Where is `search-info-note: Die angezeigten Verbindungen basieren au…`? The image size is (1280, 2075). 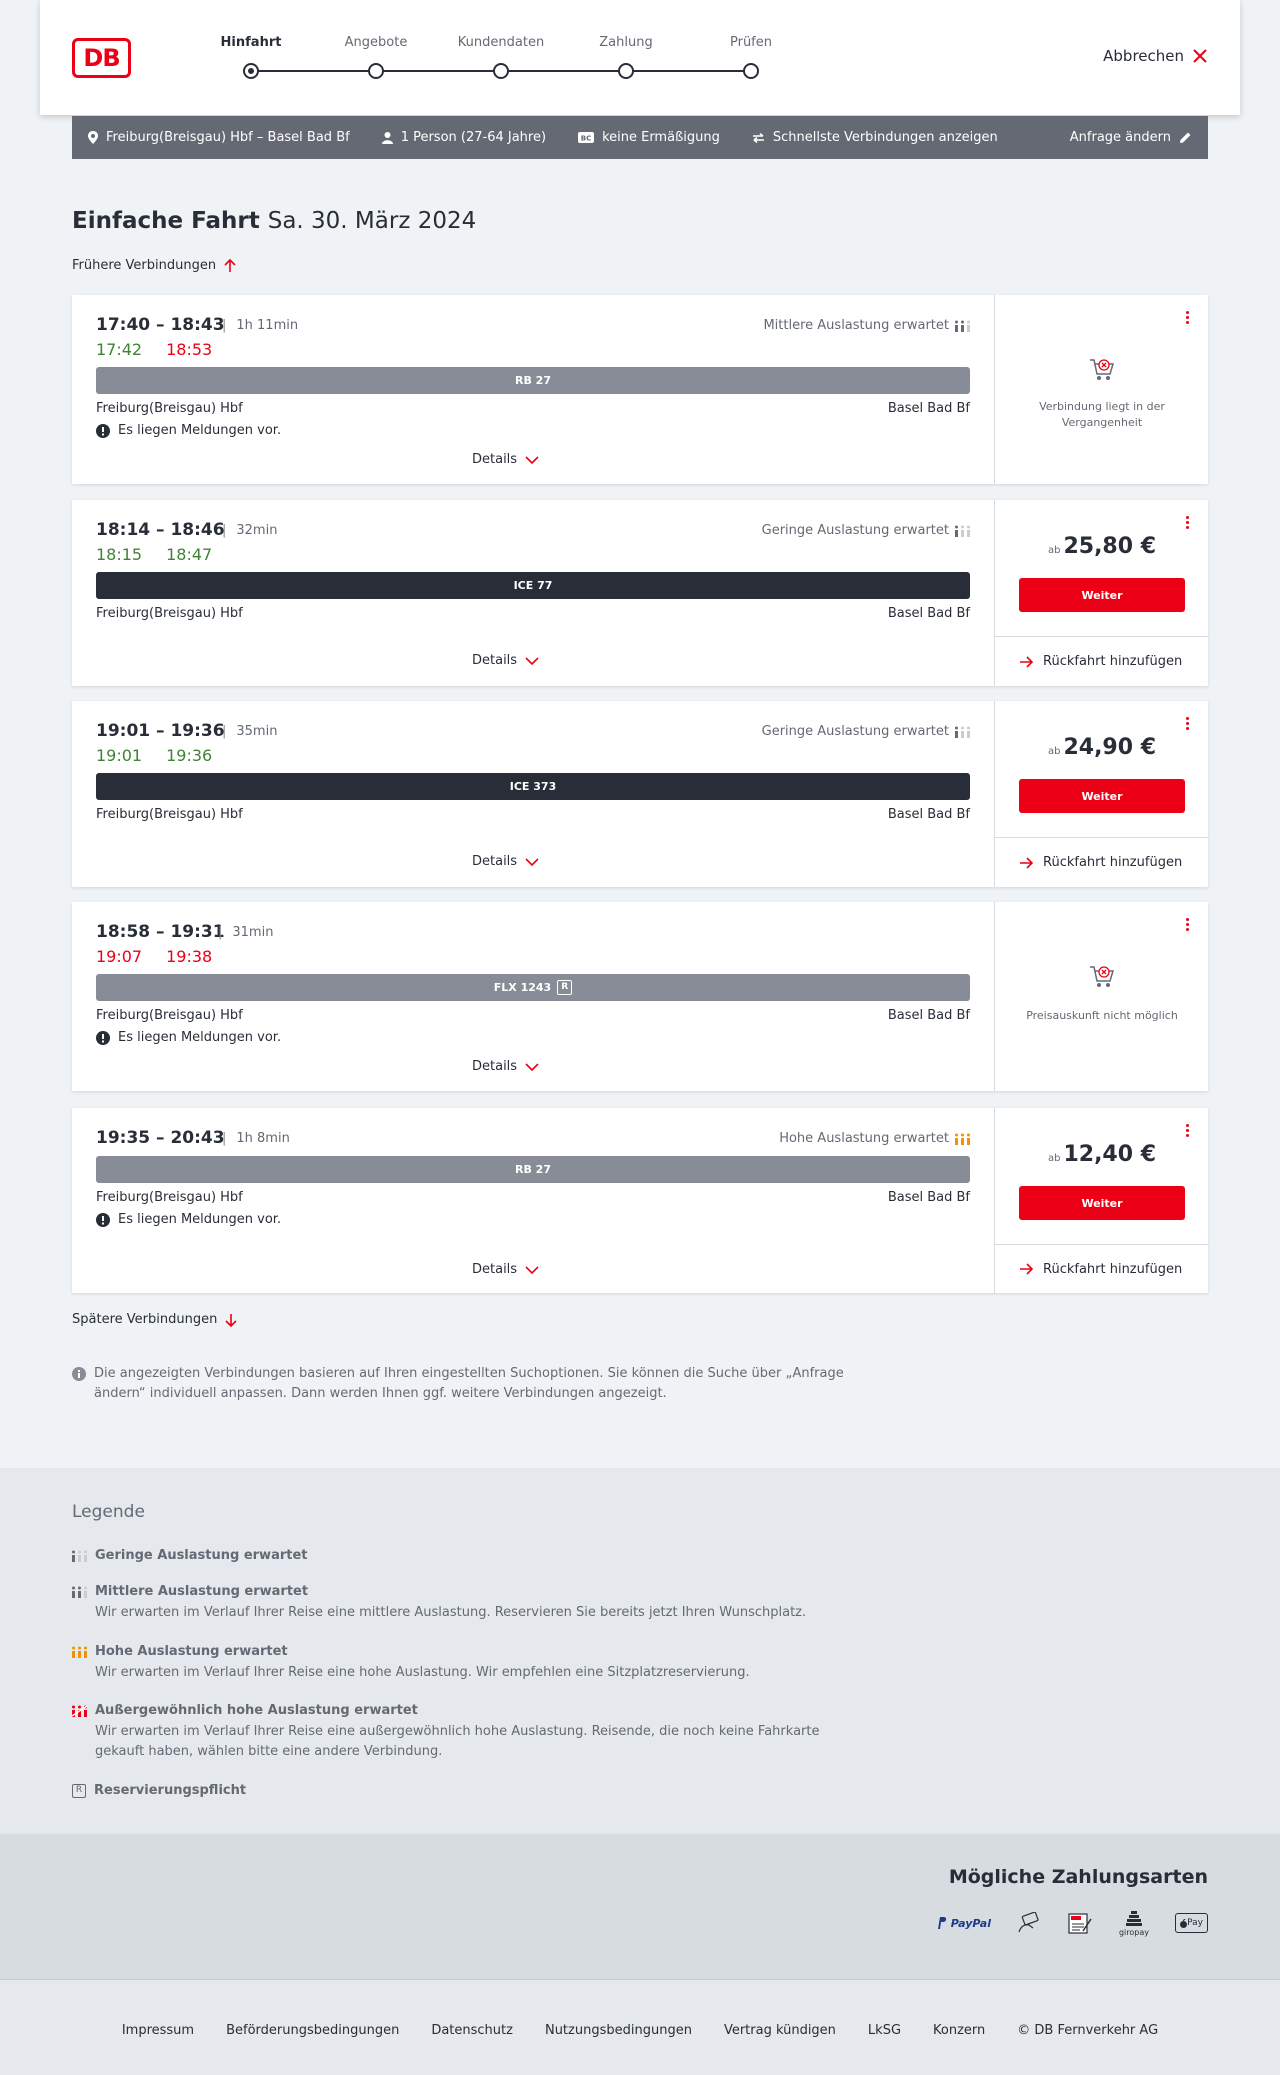
search-info-note: Die angezeigten Verbindungen basieren au… is located at coordinates (462, 1384).